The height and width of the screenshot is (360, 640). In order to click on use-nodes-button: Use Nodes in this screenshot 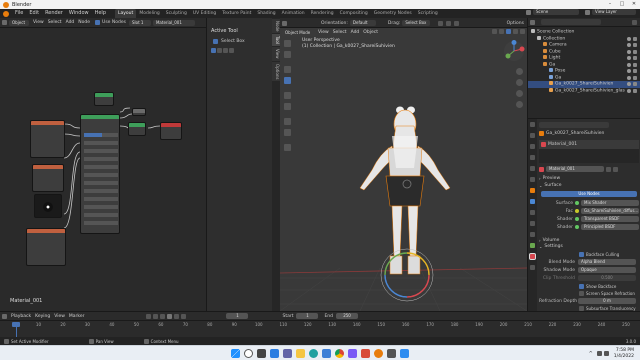, I will do `click(589, 194)`.